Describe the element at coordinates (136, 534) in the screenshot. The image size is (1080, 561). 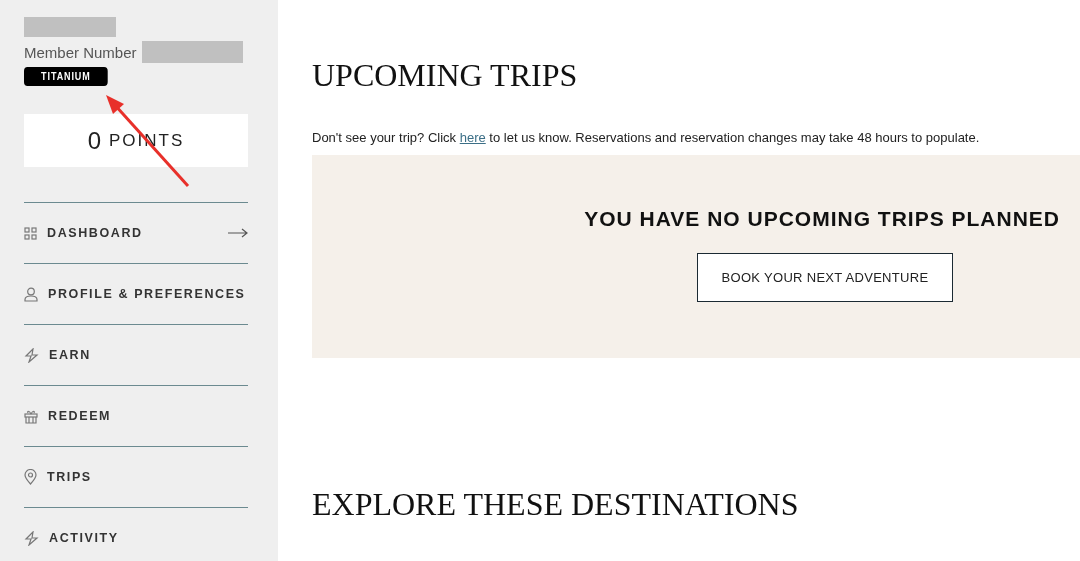
I see `sidebar-item: ACTIVITY` at that location.